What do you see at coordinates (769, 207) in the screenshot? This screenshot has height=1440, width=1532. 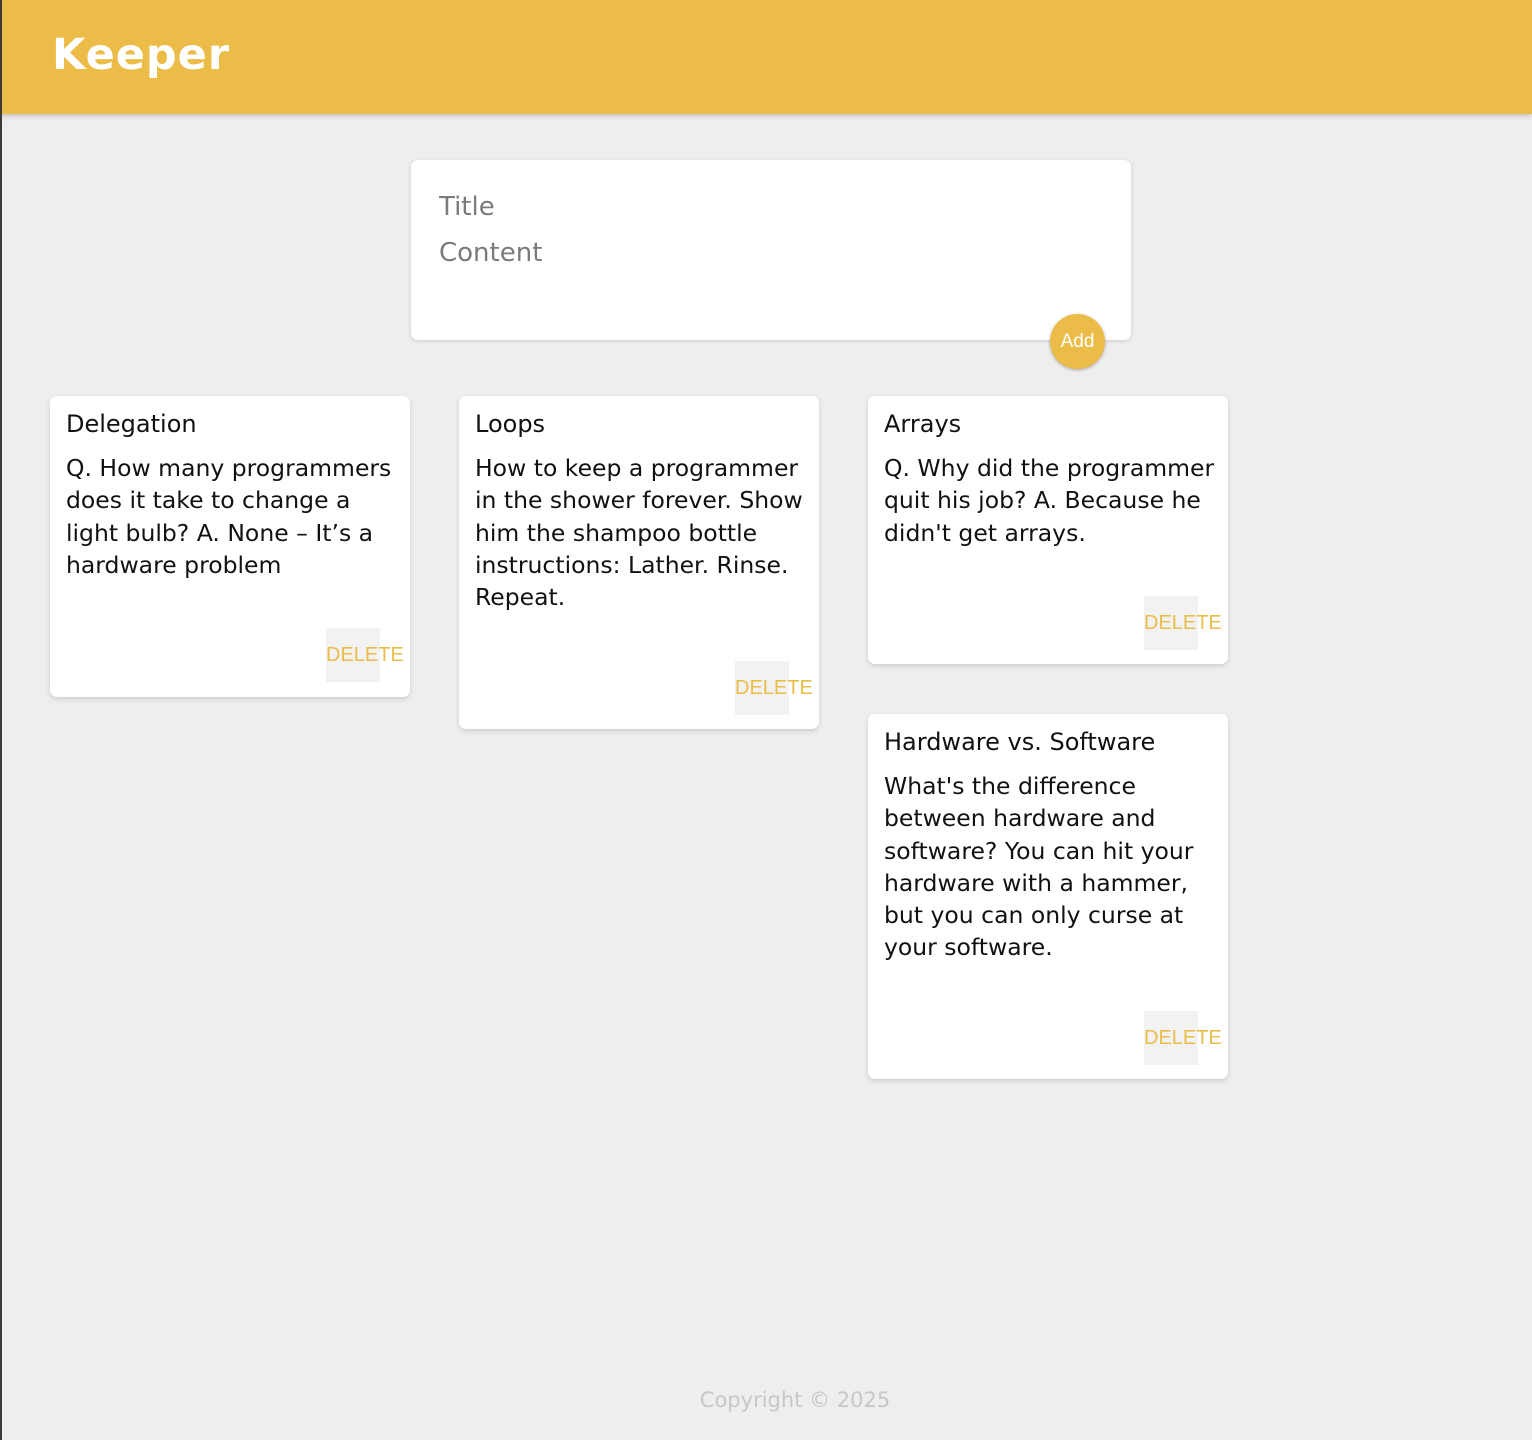 I see `note-title-input` at bounding box center [769, 207].